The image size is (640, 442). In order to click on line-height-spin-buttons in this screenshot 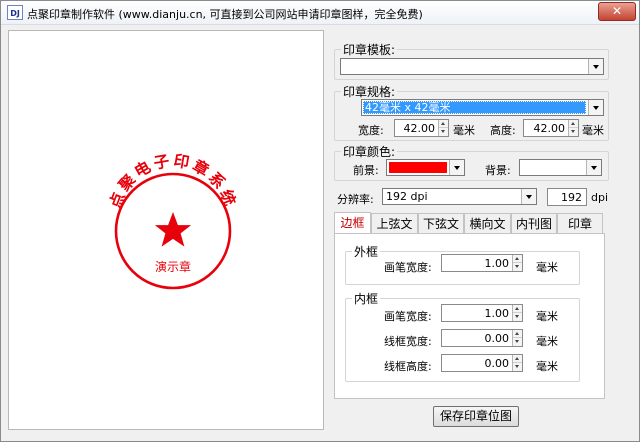, I will do `click(517, 363)`.